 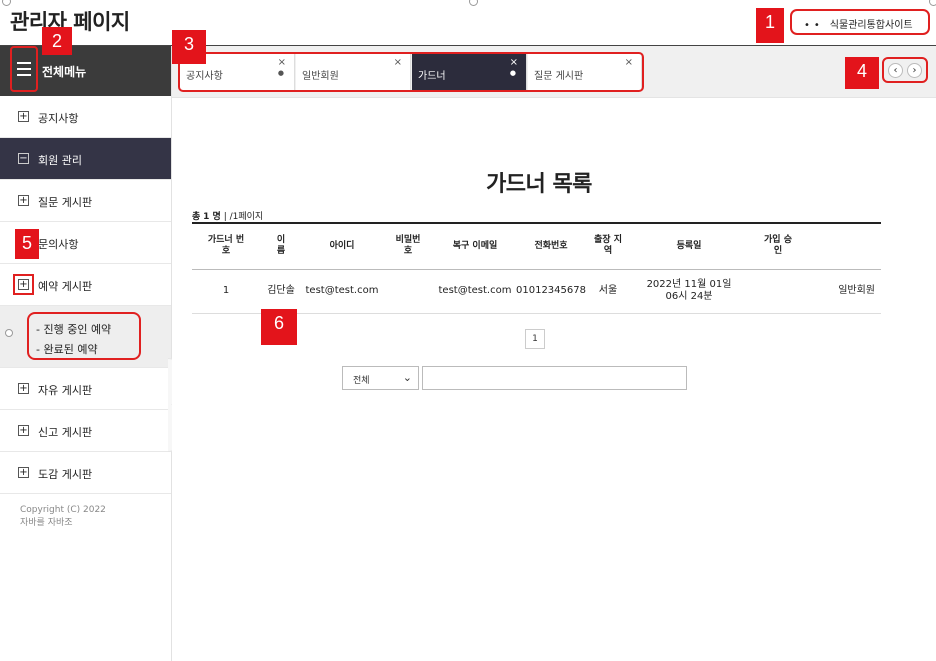 I want to click on sidebar-item-members: − 회원 관리, so click(x=85, y=159).